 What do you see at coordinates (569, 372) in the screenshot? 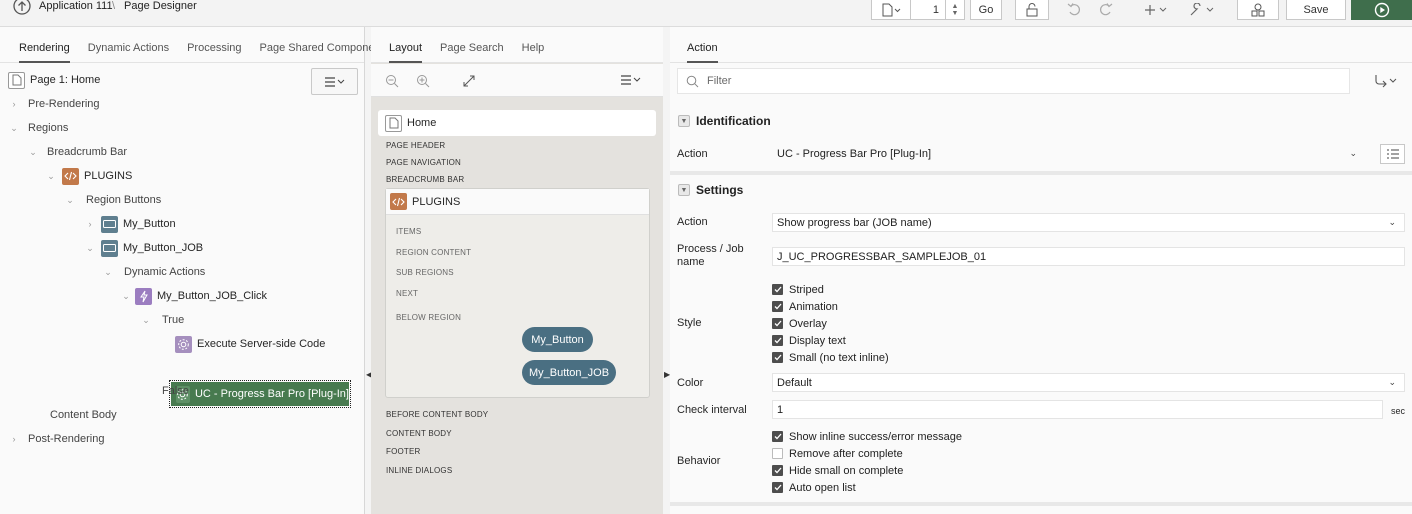
I see `layout-my-button-job: My_Button_JOB` at bounding box center [569, 372].